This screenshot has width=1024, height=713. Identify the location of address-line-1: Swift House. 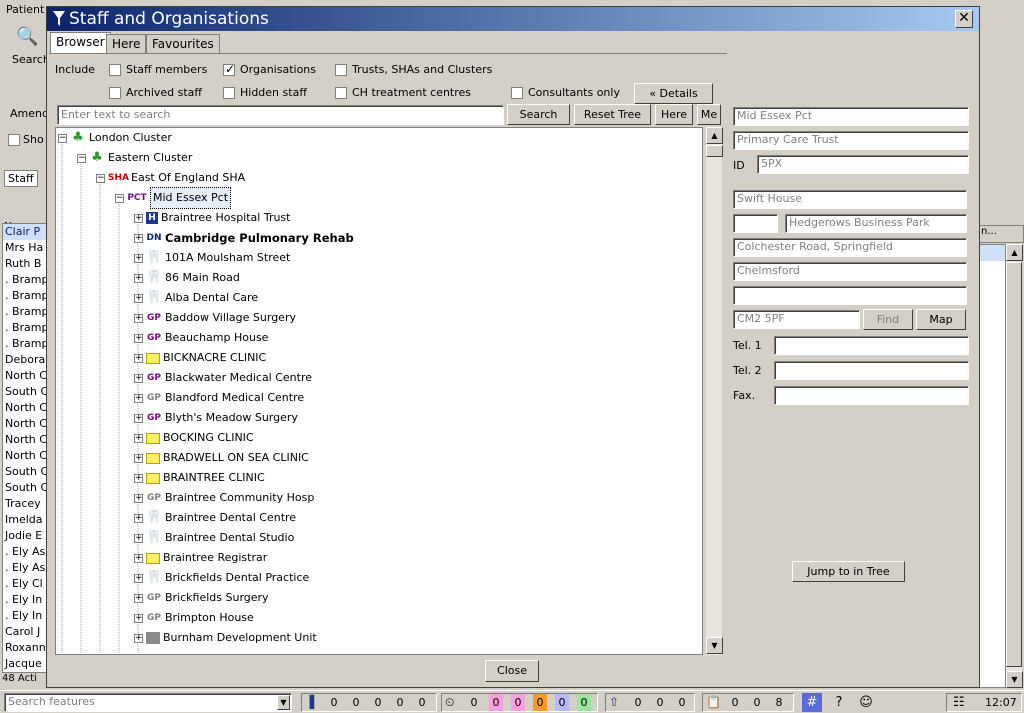
(850, 199).